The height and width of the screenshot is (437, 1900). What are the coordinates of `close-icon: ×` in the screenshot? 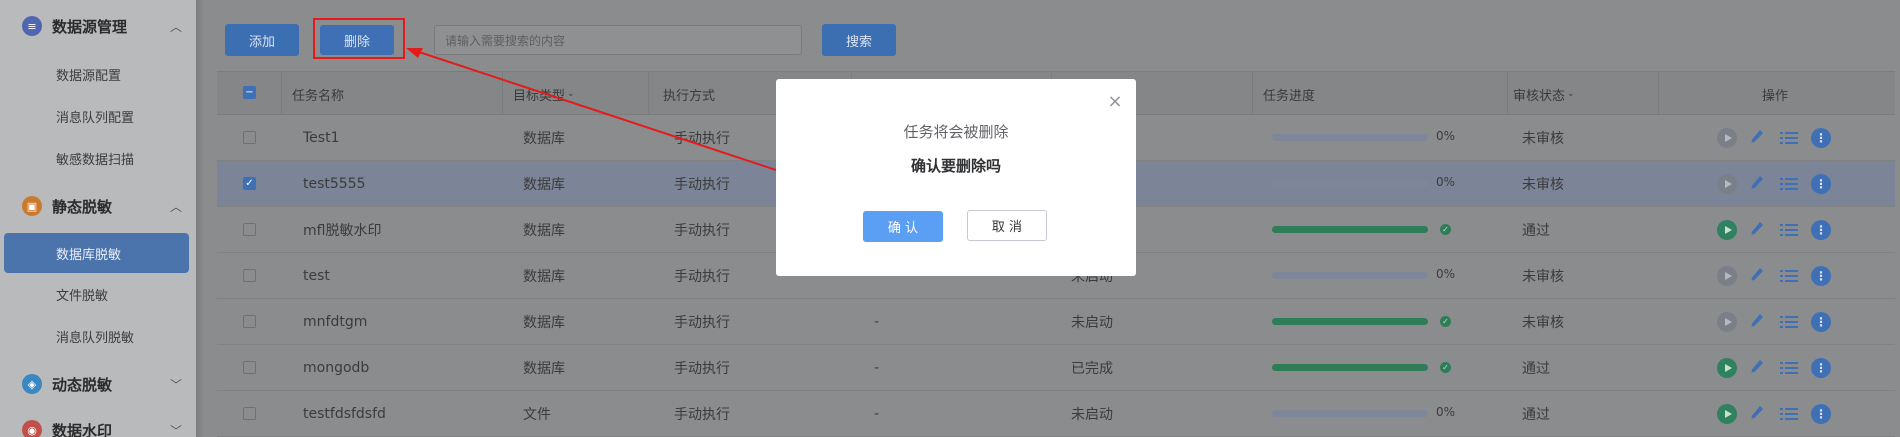 It's located at (1115, 102).